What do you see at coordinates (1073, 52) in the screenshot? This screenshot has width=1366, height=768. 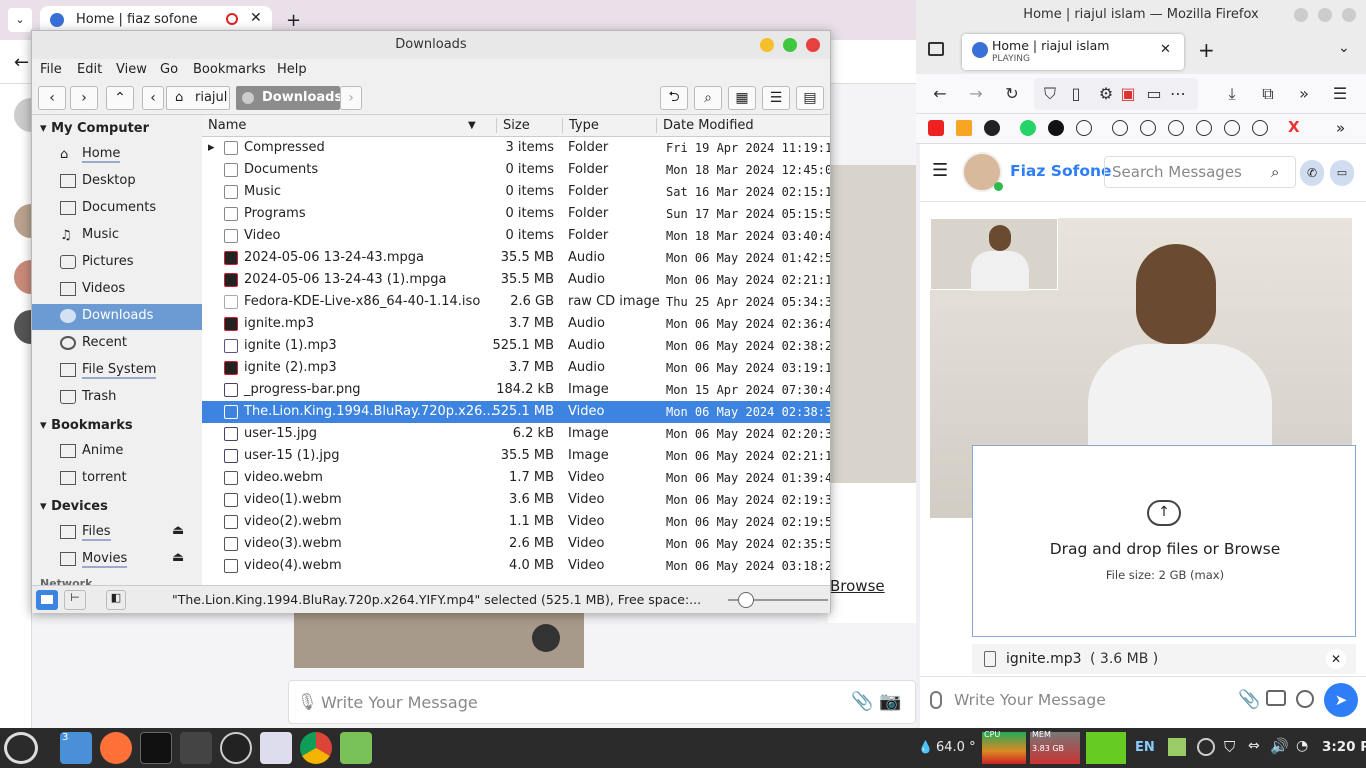 I see `firefox-tab: Home | riajul islam PLAYING ✕` at bounding box center [1073, 52].